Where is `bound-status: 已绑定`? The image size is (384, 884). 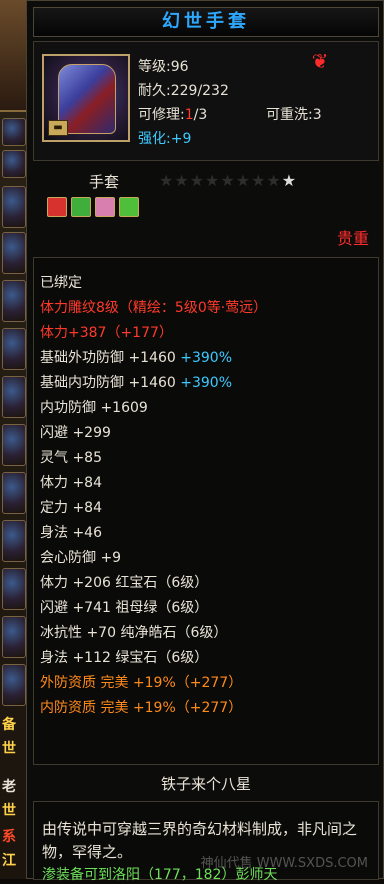 bound-status: 已绑定 is located at coordinates (61, 283).